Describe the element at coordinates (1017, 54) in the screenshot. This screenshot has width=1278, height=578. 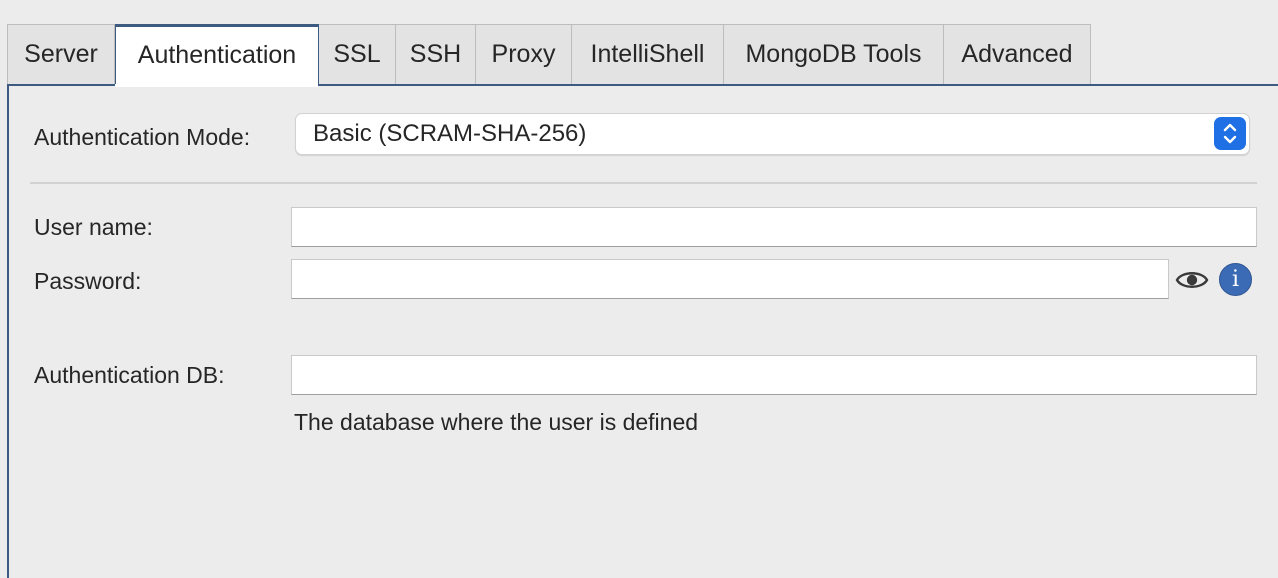
I see `tab-advanced: Advanced` at that location.